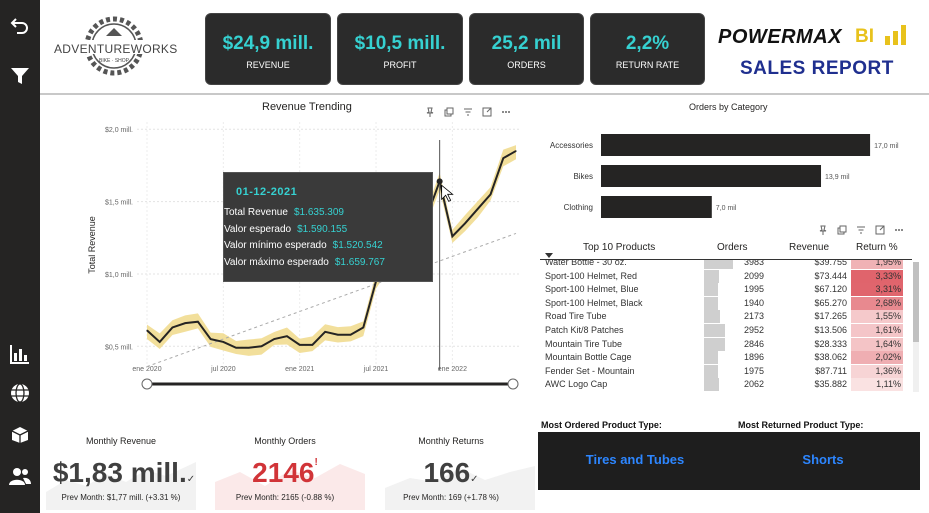 This screenshot has height=513, width=929. What do you see at coordinates (256, 212) in the screenshot?
I see `tooltip-key: Total Revenue` at bounding box center [256, 212].